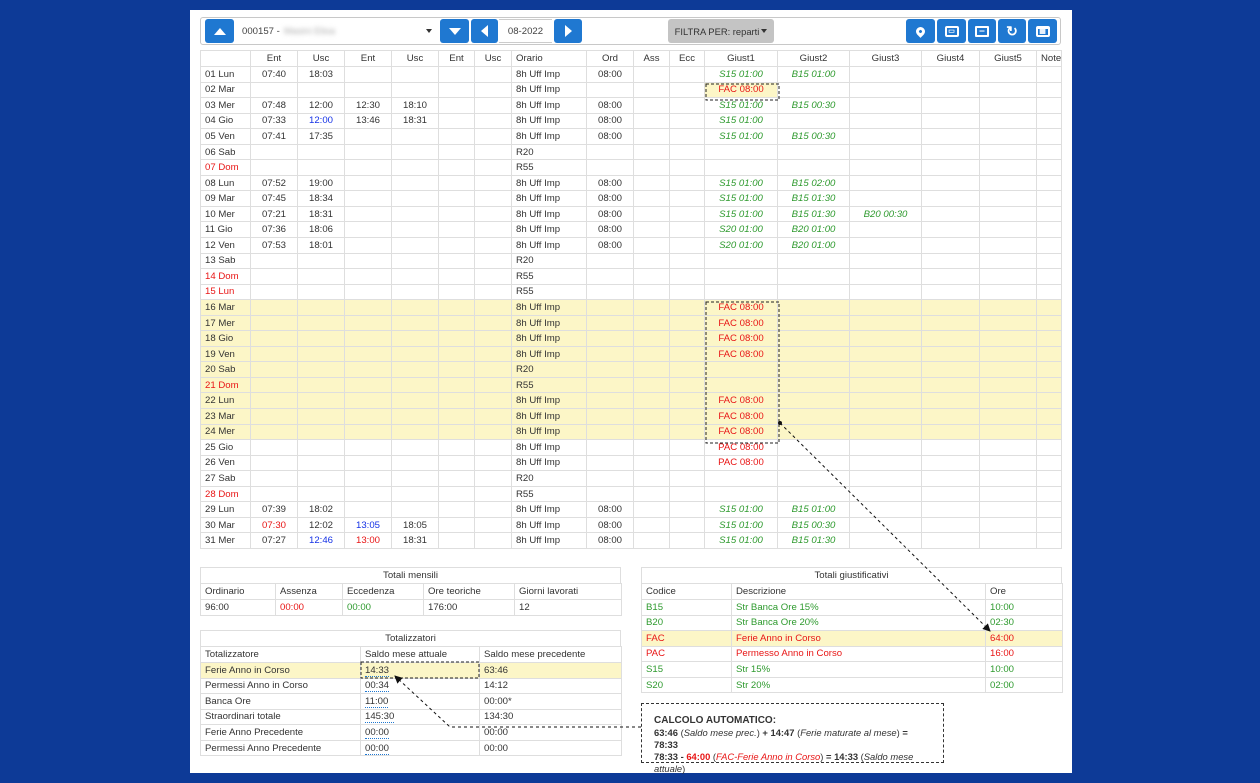 The image size is (1260, 783). I want to click on saldo-link: 14:33, so click(377, 670).